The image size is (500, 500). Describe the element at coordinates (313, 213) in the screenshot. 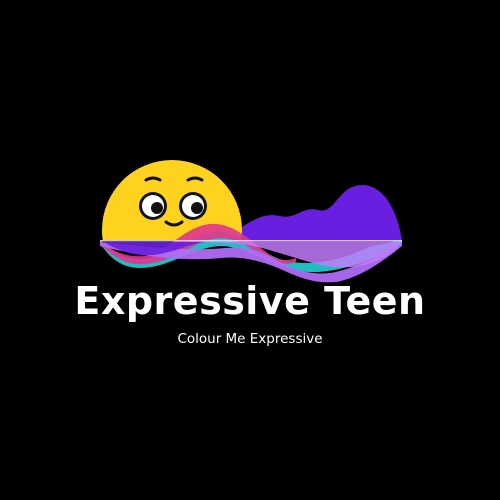

I see `purple-wave-shape` at that location.